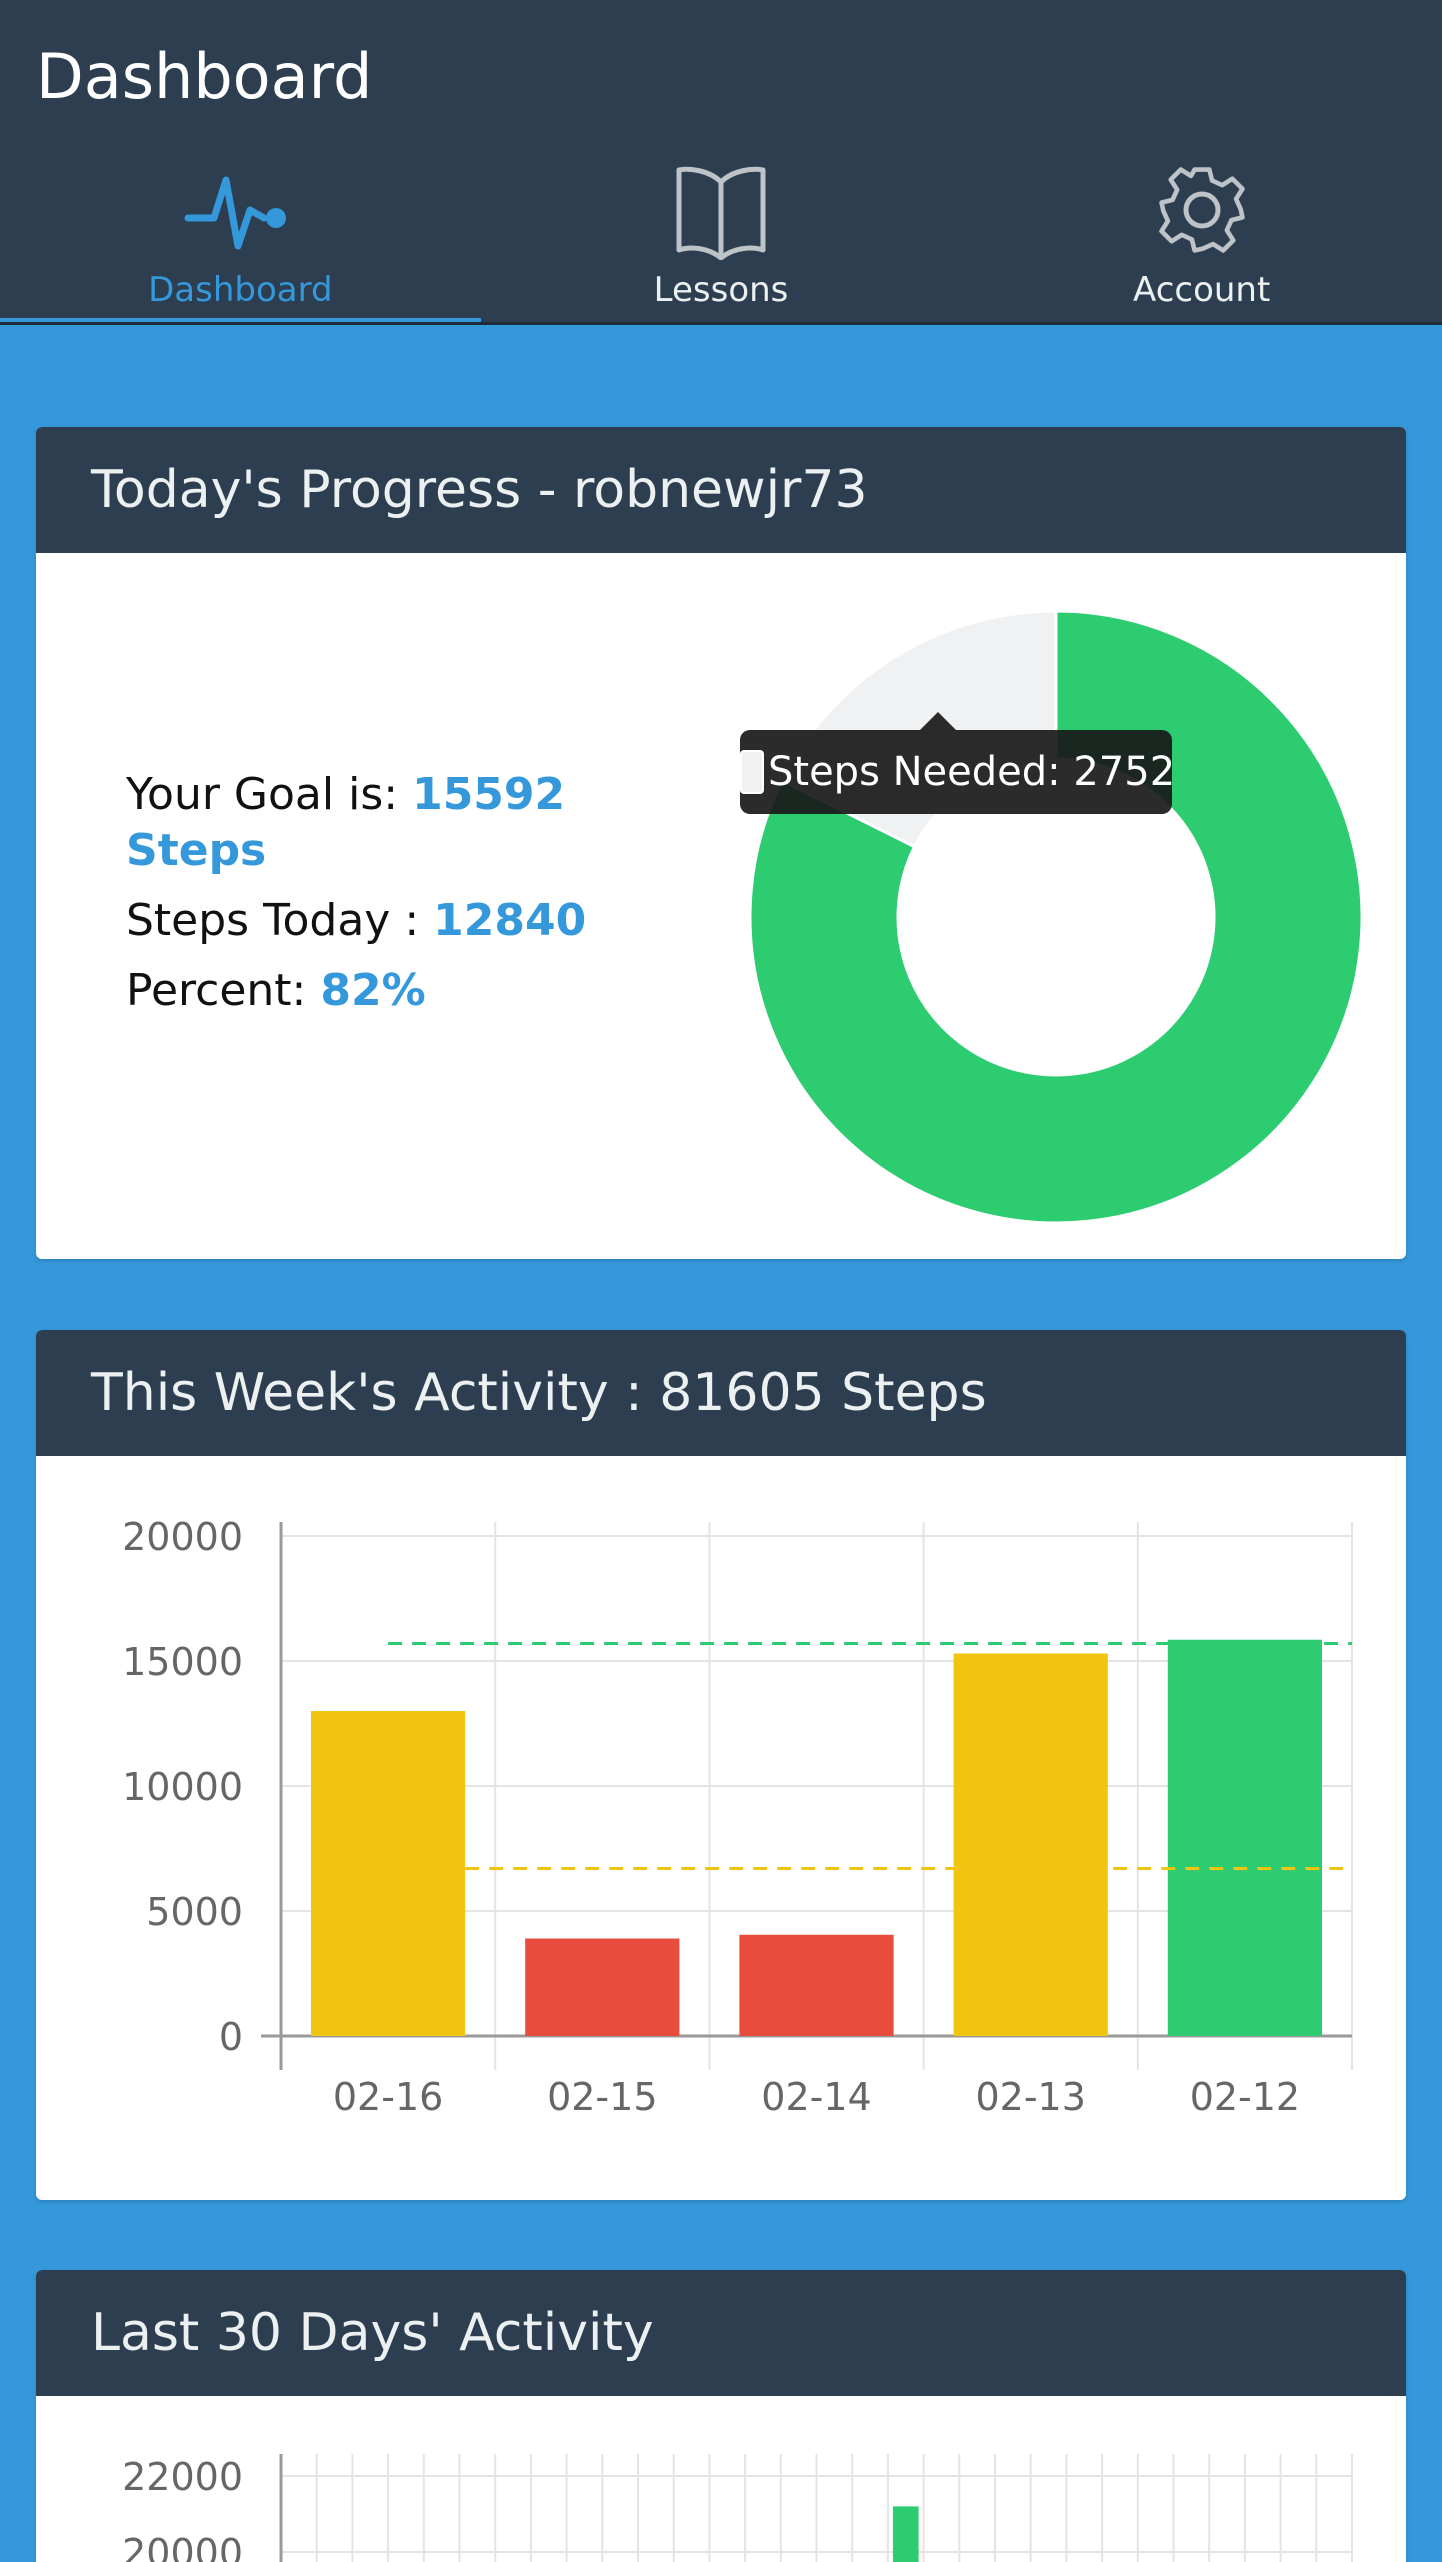 The width and height of the screenshot is (1442, 2562). I want to click on weekly-activity-title: This Week's Activity : 81605 Steps, so click(721, 1393).